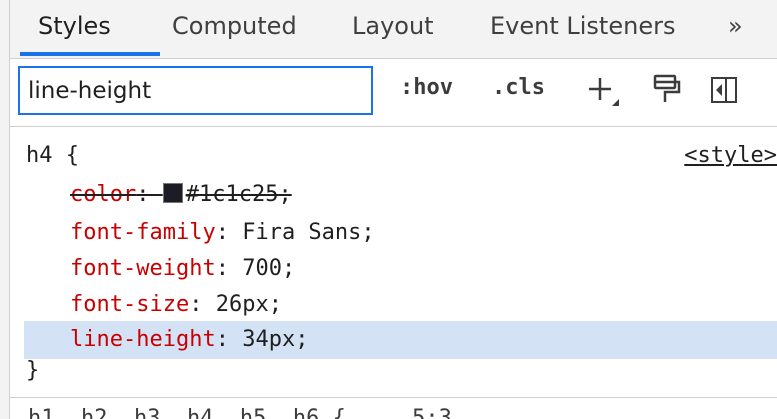  What do you see at coordinates (735, 26) in the screenshot?
I see `more-tabs-chevron-icon: »` at bounding box center [735, 26].